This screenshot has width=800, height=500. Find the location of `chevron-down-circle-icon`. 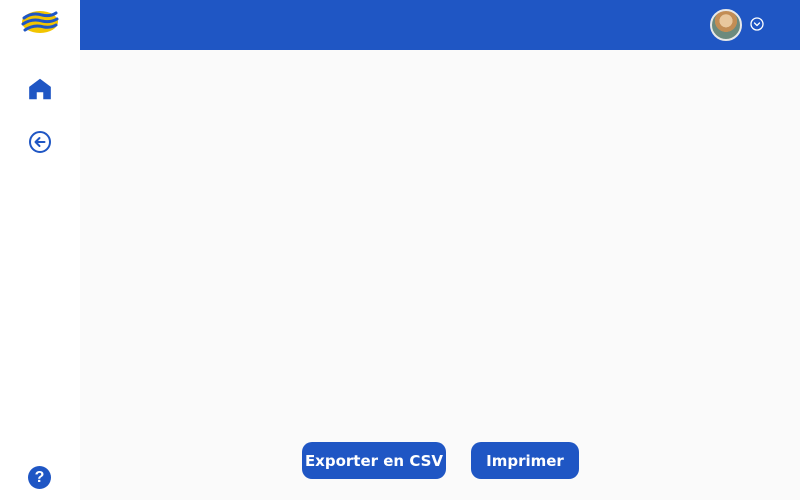

chevron-down-circle-icon is located at coordinates (757, 24).